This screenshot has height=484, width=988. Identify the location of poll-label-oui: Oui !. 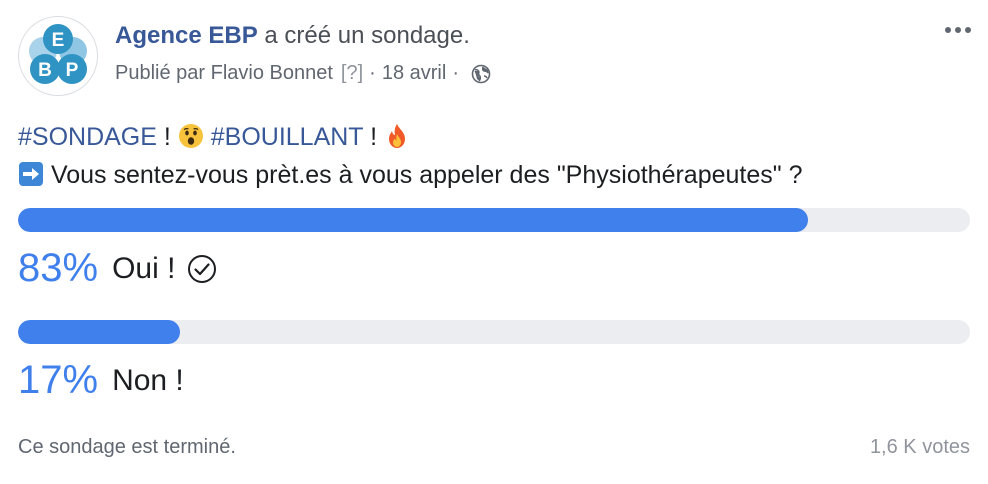
(144, 268).